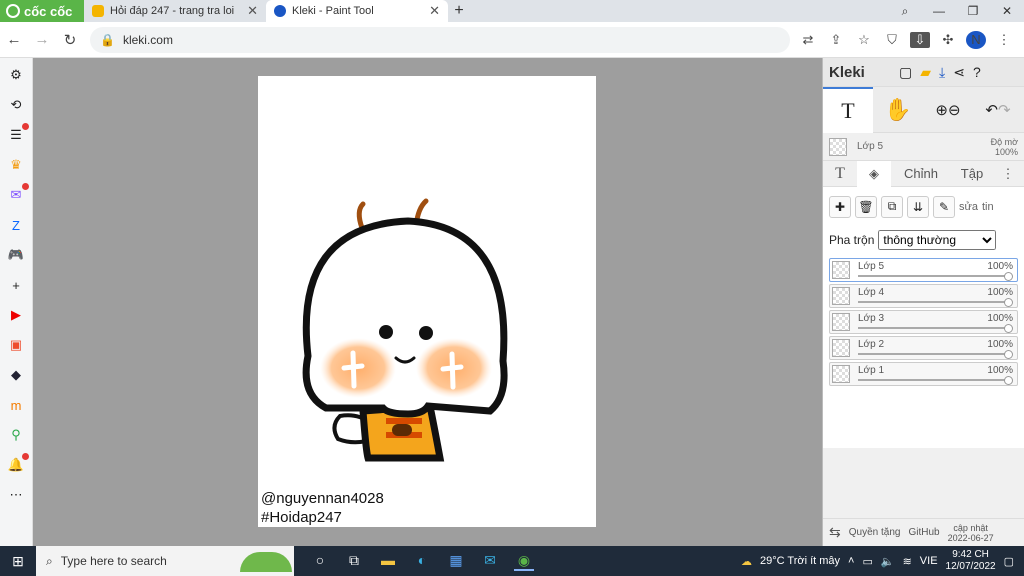 This screenshot has width=1024, height=576. Describe the element at coordinates (18, 463) in the screenshot. I see `notification-bell-icon: 🔔` at that location.